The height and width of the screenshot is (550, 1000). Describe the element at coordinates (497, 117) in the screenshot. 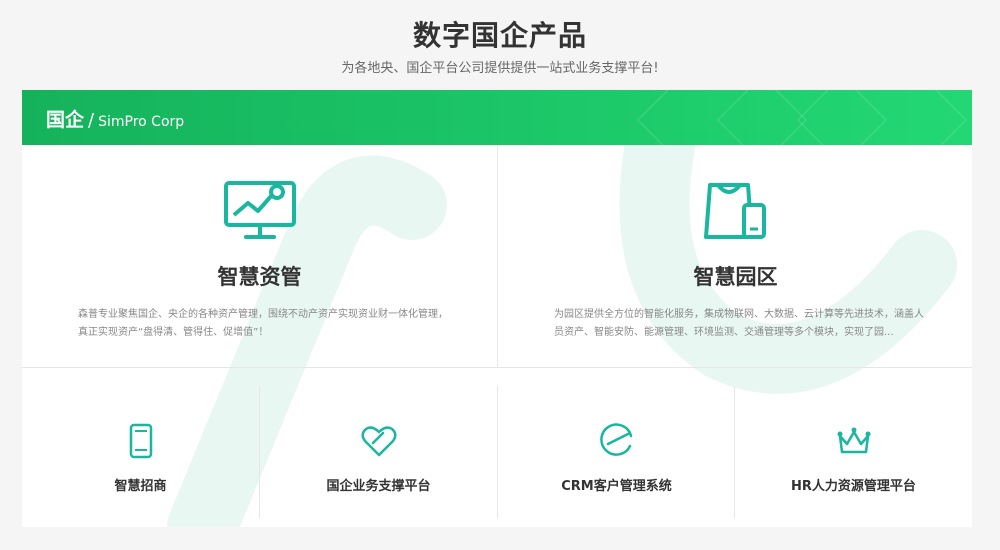

I see `category-banner: 国企 / SimPro Corp` at that location.